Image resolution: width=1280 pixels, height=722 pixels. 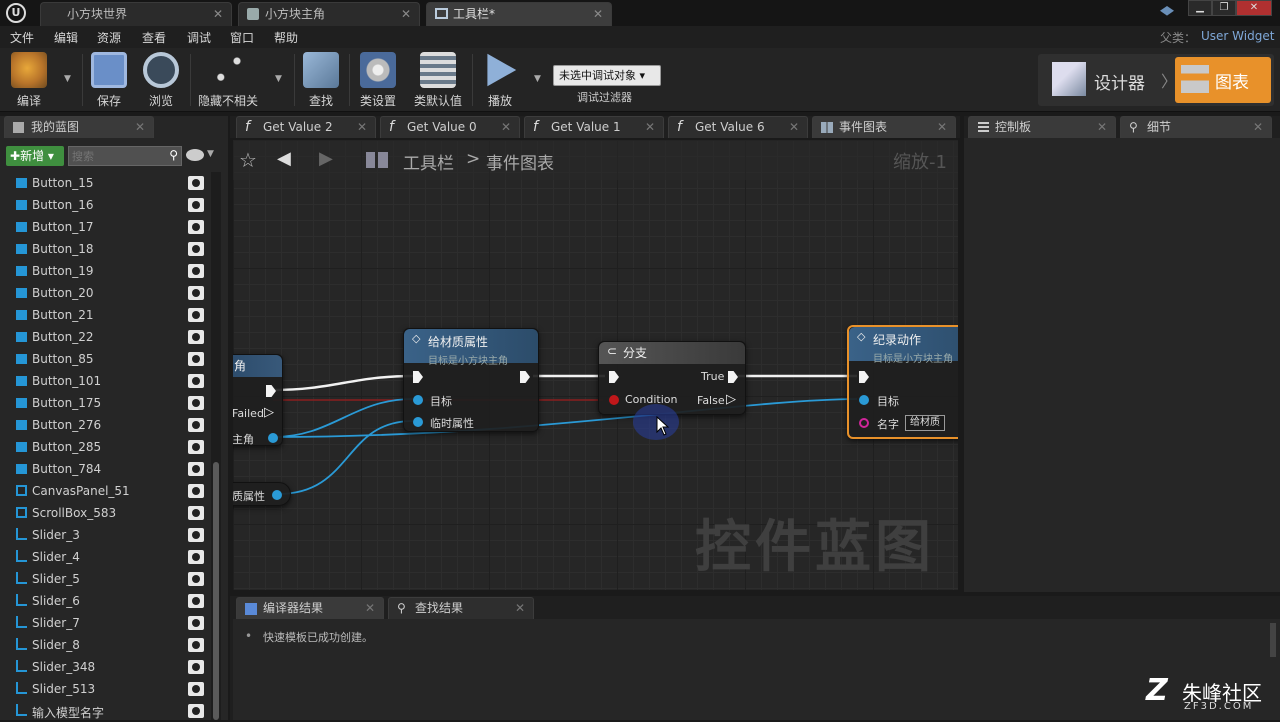 I want to click on list-item: Button_784, so click(x=104, y=469).